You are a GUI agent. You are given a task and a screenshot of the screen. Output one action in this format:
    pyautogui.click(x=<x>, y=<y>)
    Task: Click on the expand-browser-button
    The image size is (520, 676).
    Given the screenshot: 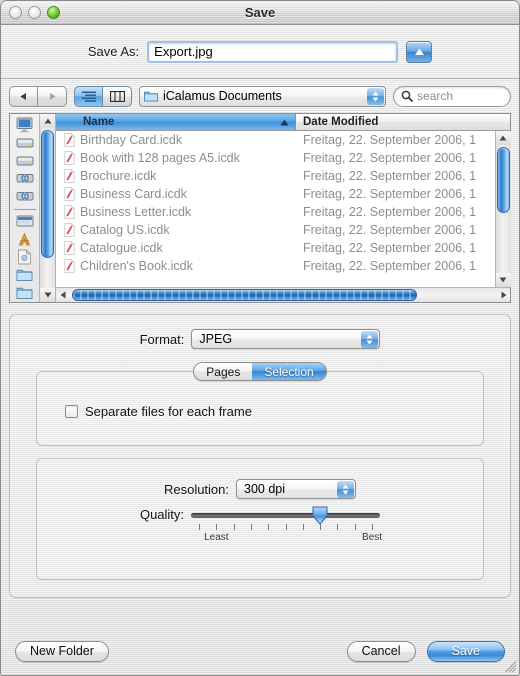 What is the action you would take?
    pyautogui.click(x=419, y=51)
    